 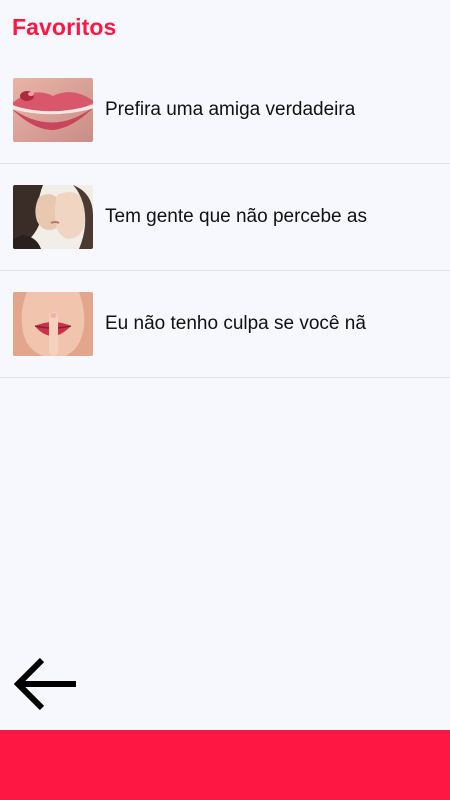 I want to click on arrow-left-icon, so click(x=45, y=684).